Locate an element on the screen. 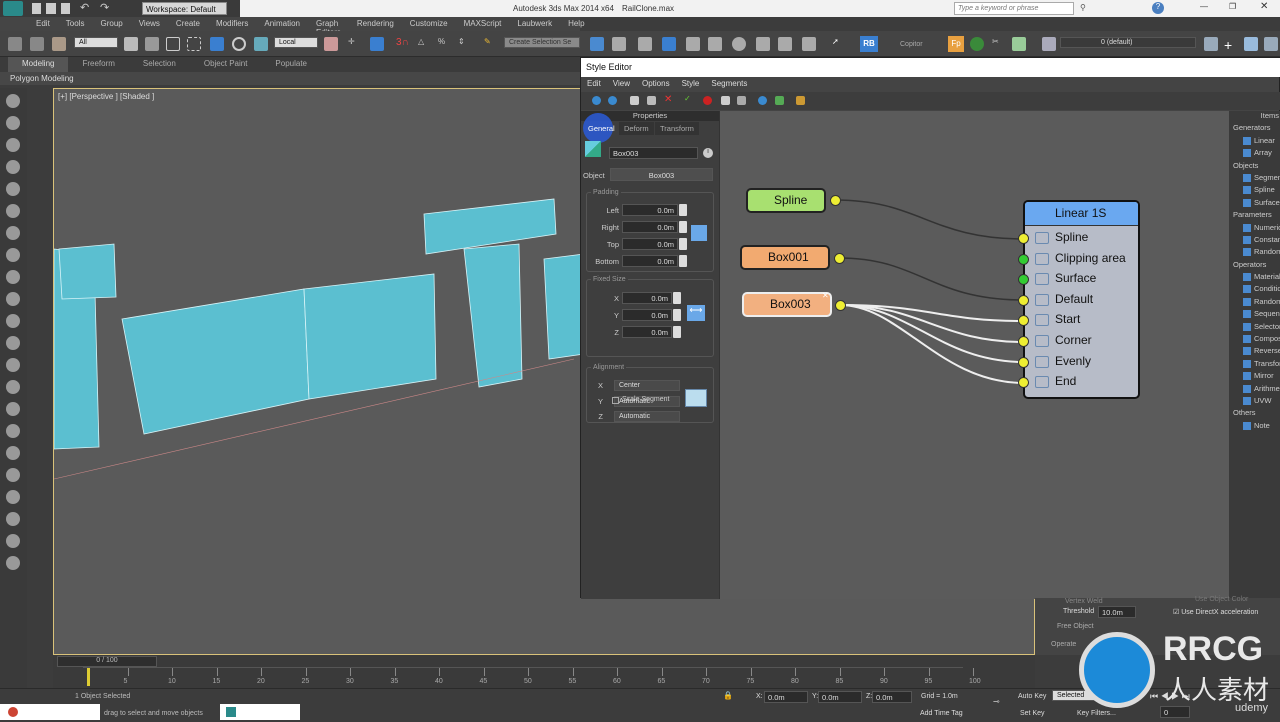 The height and width of the screenshot is (722, 1280). item-arithmetic: Arithmetic is located at coordinates (1254, 390).